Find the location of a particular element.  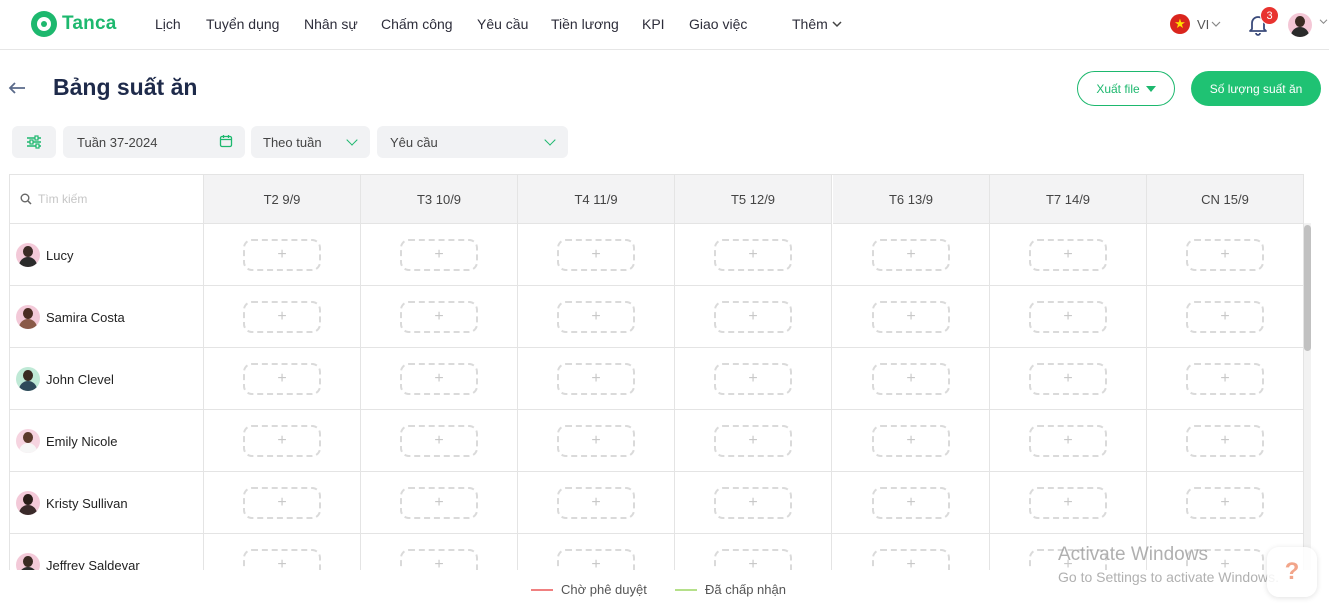

legend-pending: Chờ phê duyệt is located at coordinates (589, 589).